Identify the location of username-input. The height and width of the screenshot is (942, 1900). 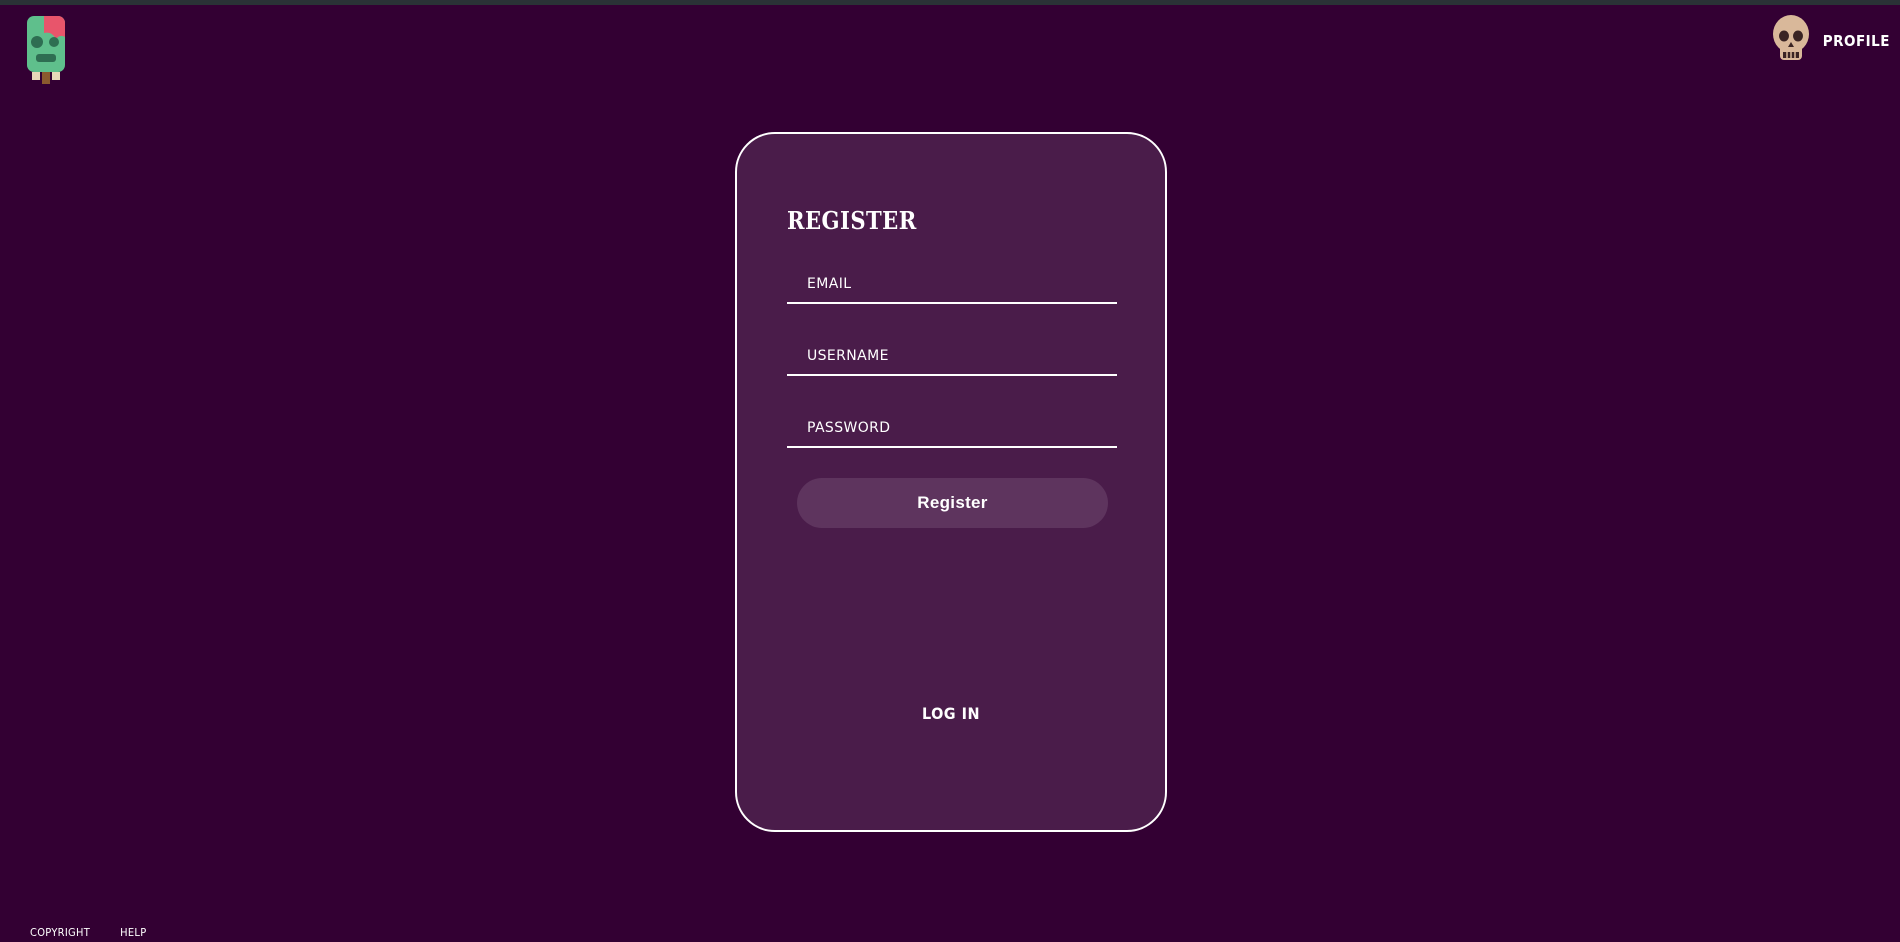
(952, 353).